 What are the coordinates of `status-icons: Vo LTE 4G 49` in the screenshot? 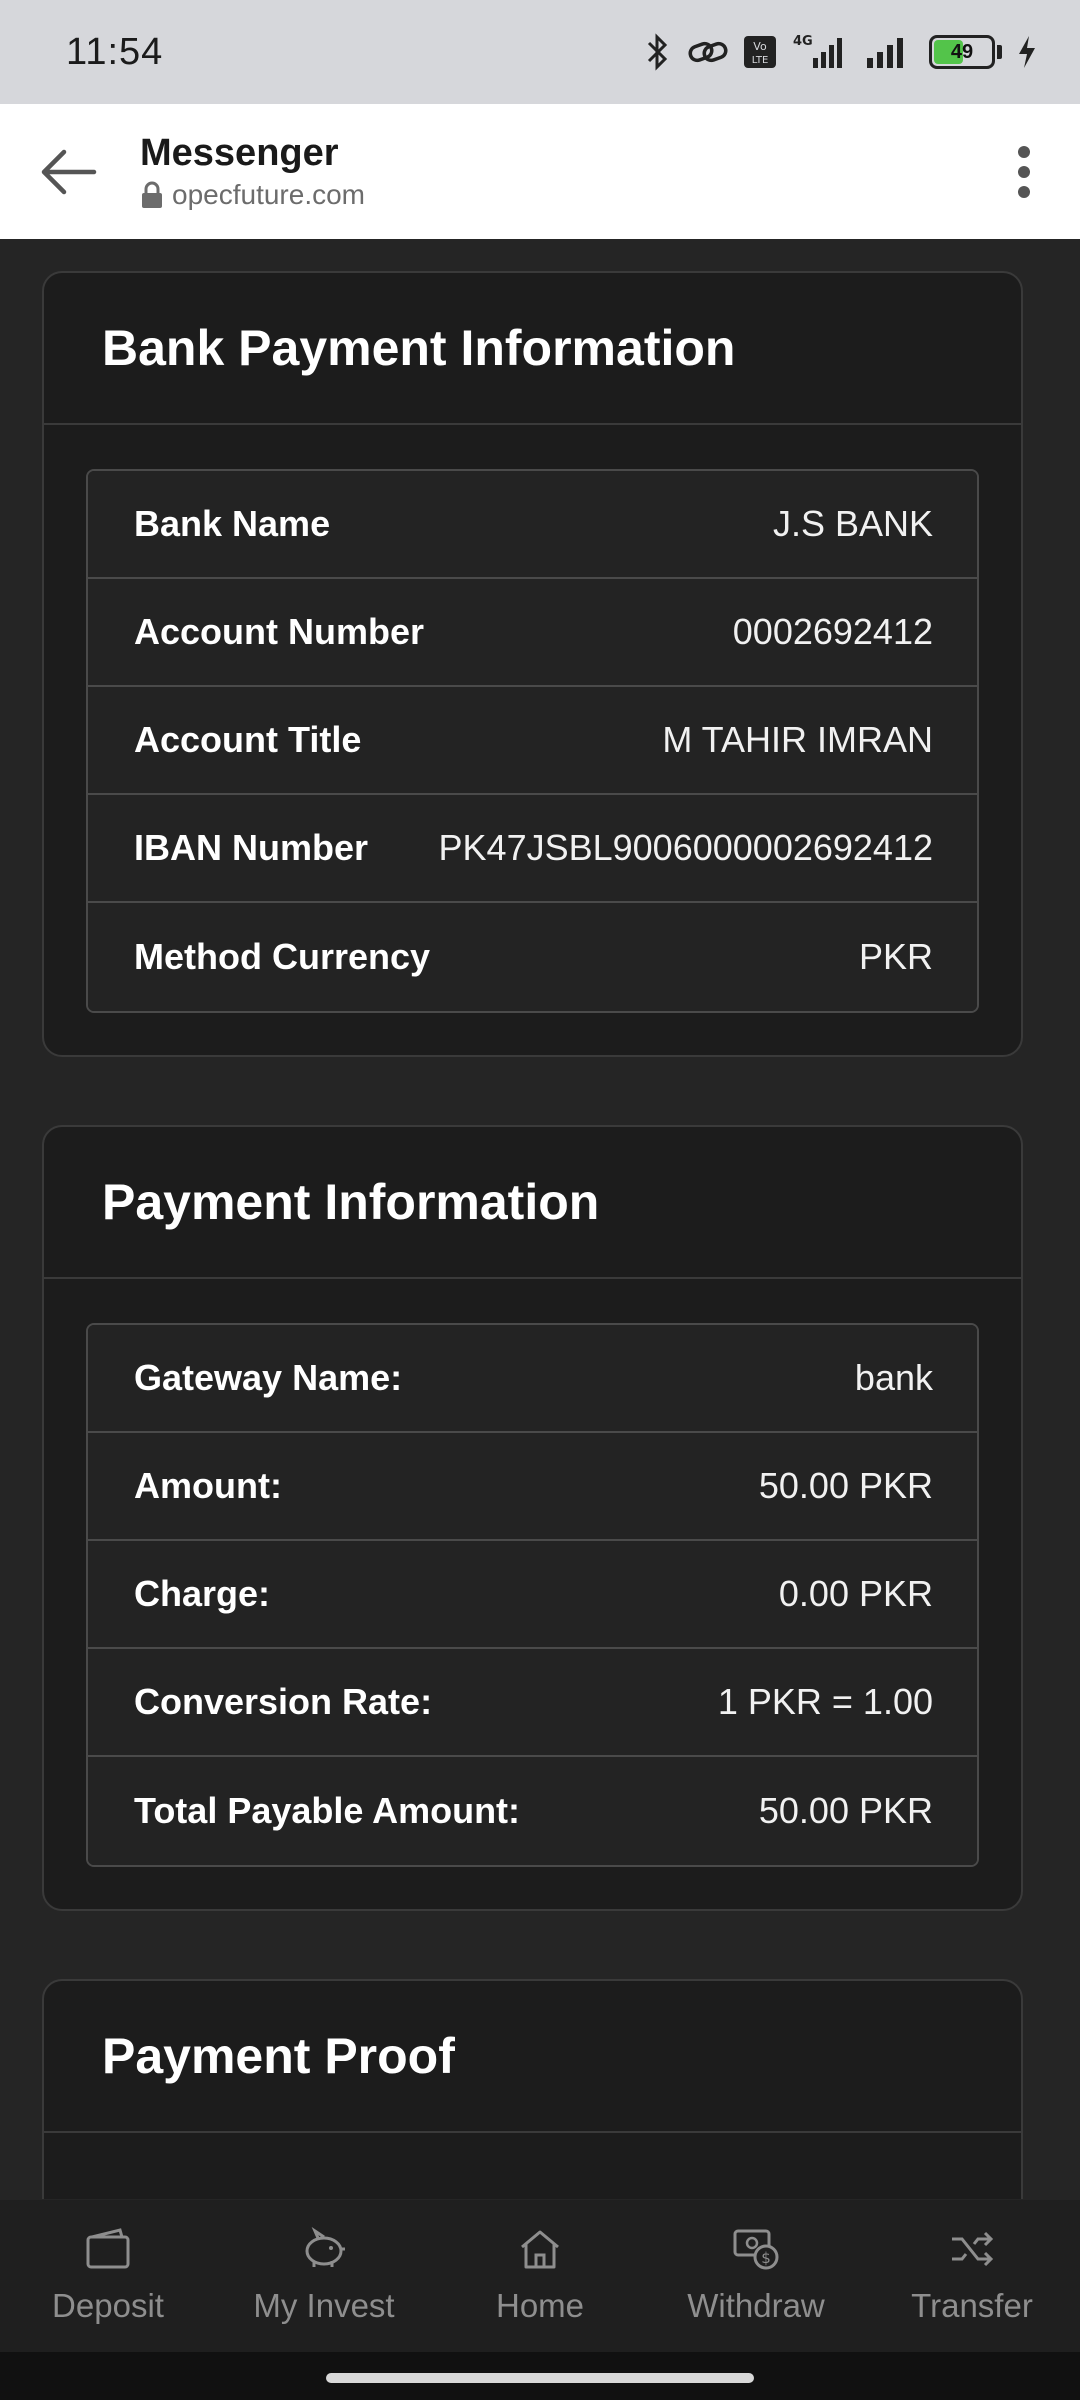 It's located at (840, 52).